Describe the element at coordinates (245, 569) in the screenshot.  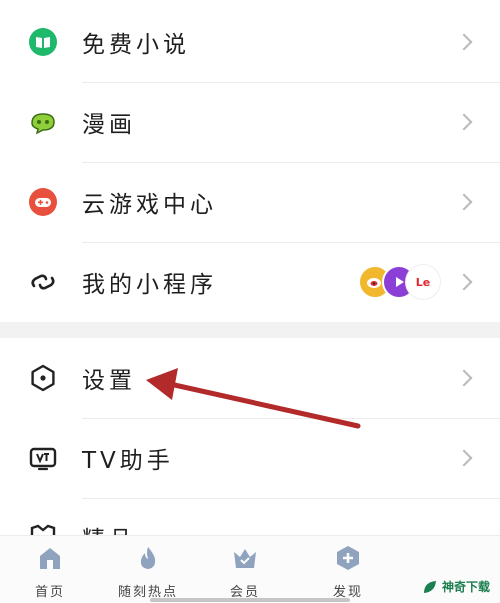
I see `tab-vip: 会员` at that location.